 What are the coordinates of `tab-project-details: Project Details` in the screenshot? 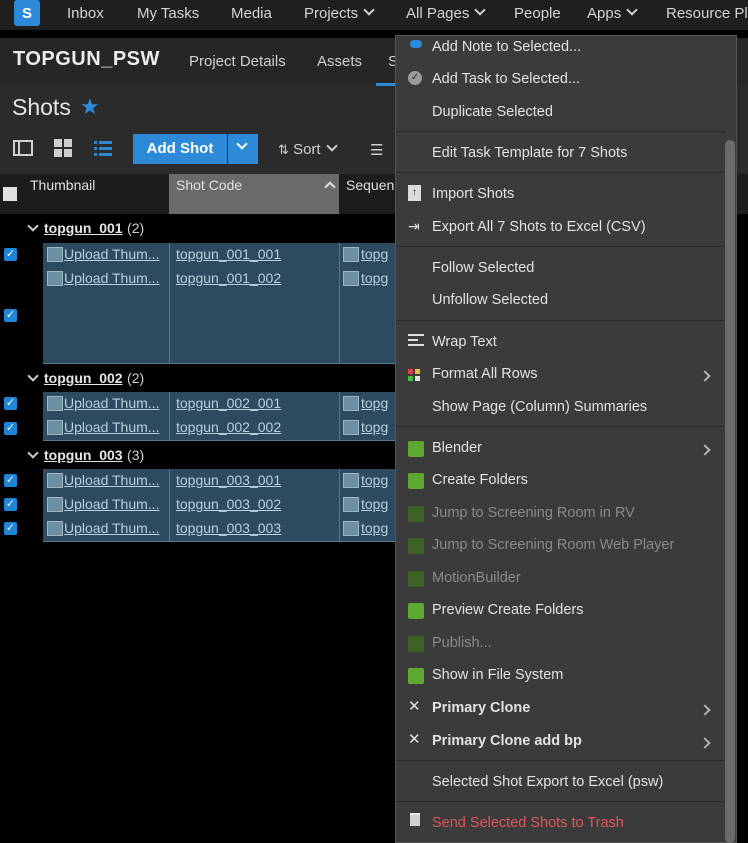 It's located at (237, 61).